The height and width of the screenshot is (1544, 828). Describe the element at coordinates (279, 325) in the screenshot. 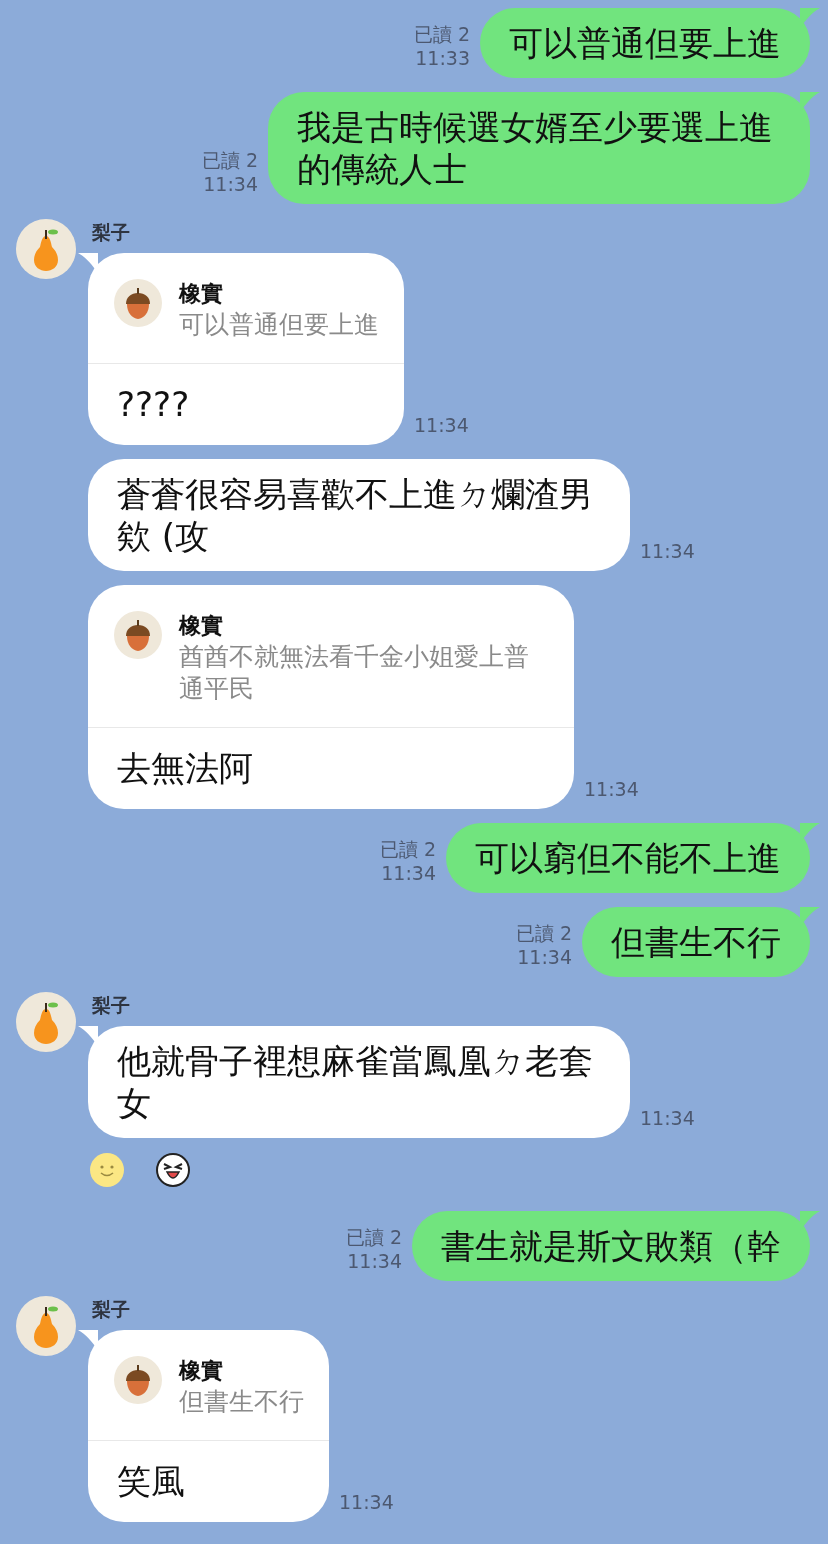

I see `quoted-message-text: 可以普通但要上進` at that location.